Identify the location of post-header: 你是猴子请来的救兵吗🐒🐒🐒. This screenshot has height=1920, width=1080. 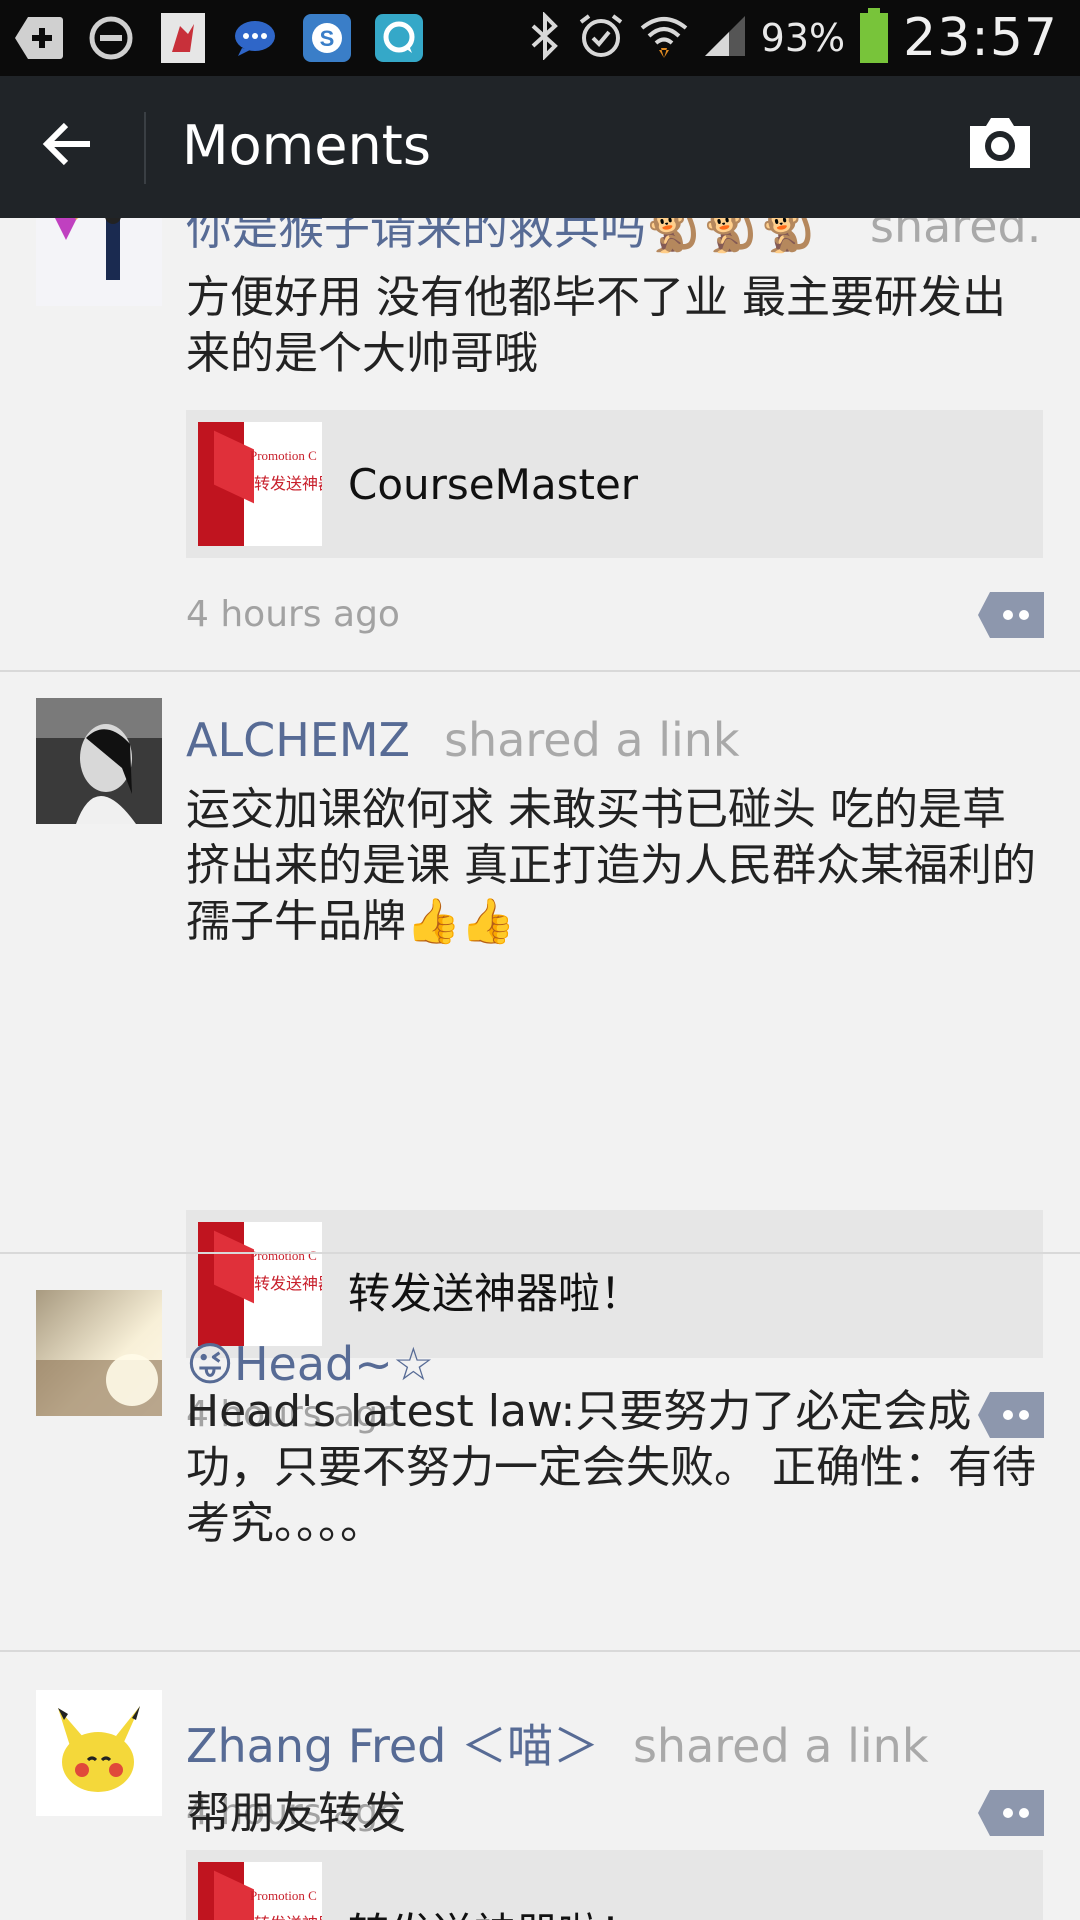
(502, 237).